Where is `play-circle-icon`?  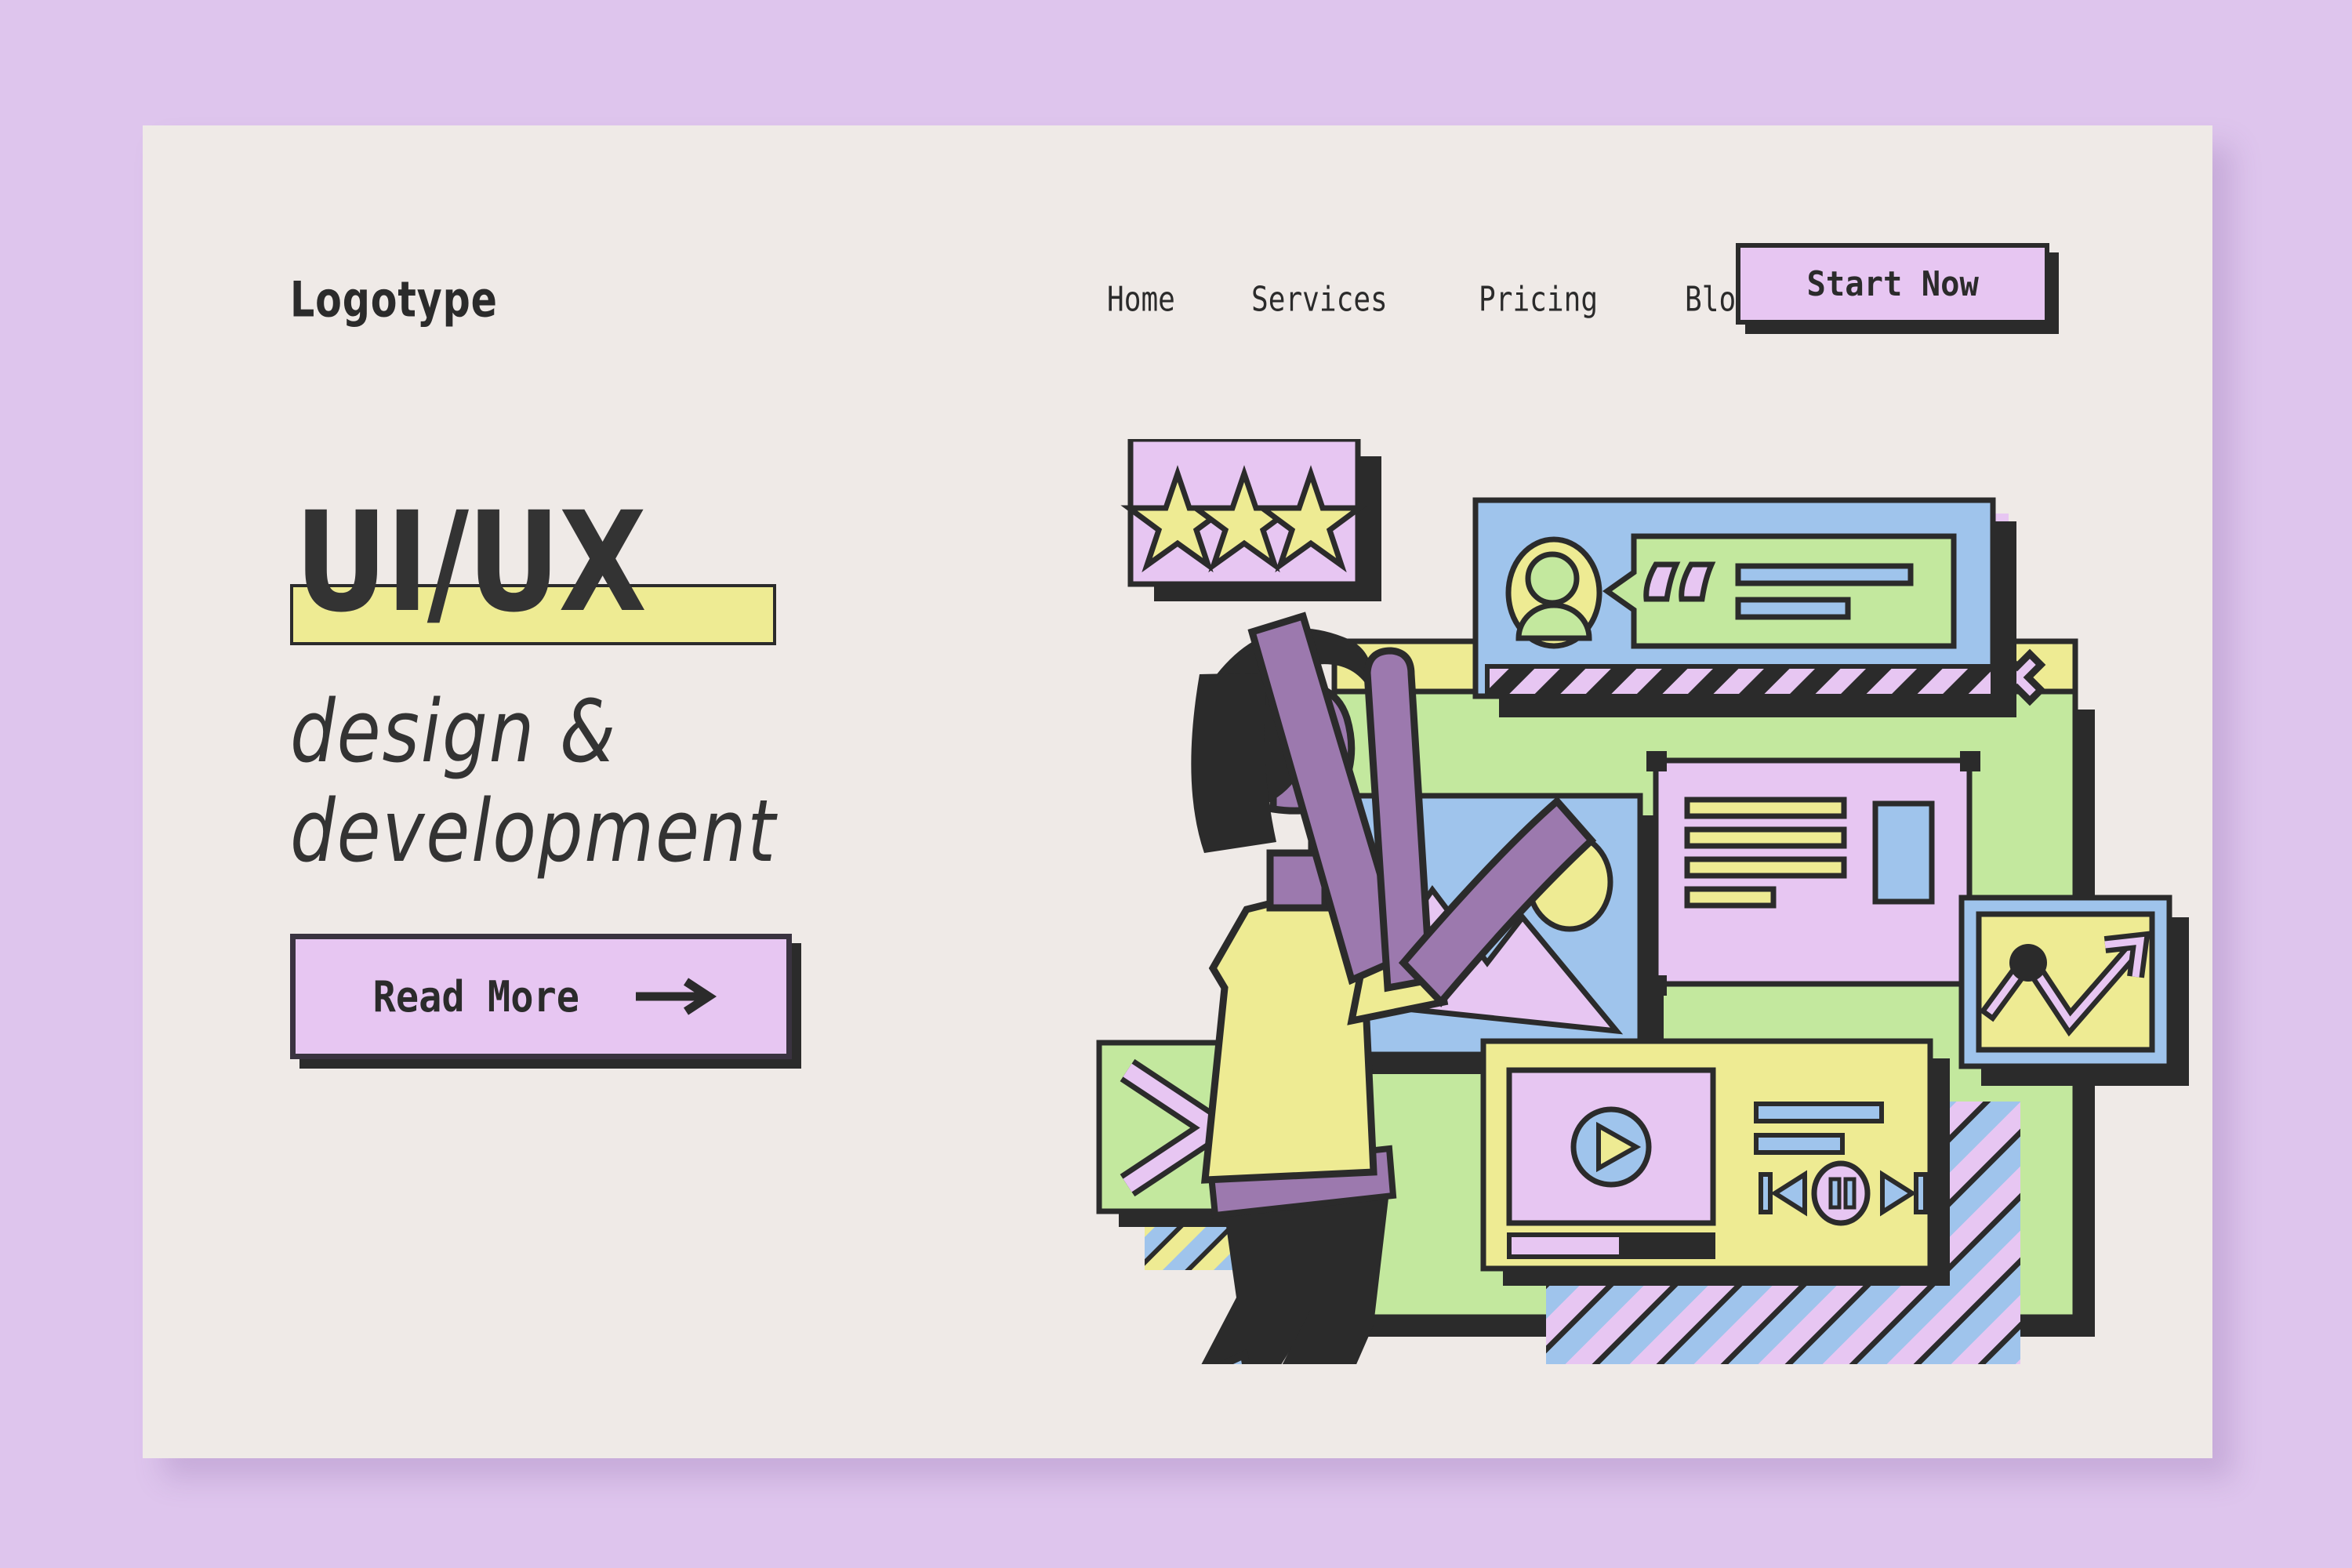 play-circle-icon is located at coordinates (1611, 1147).